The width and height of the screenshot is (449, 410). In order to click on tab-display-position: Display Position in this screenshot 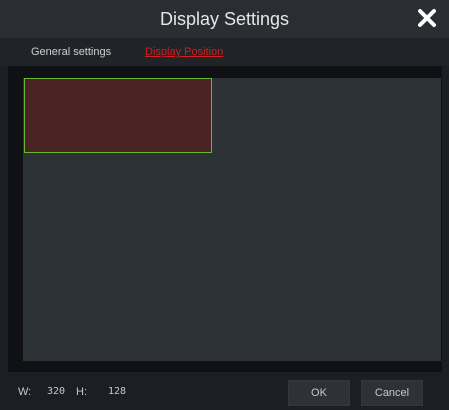, I will do `click(184, 52)`.